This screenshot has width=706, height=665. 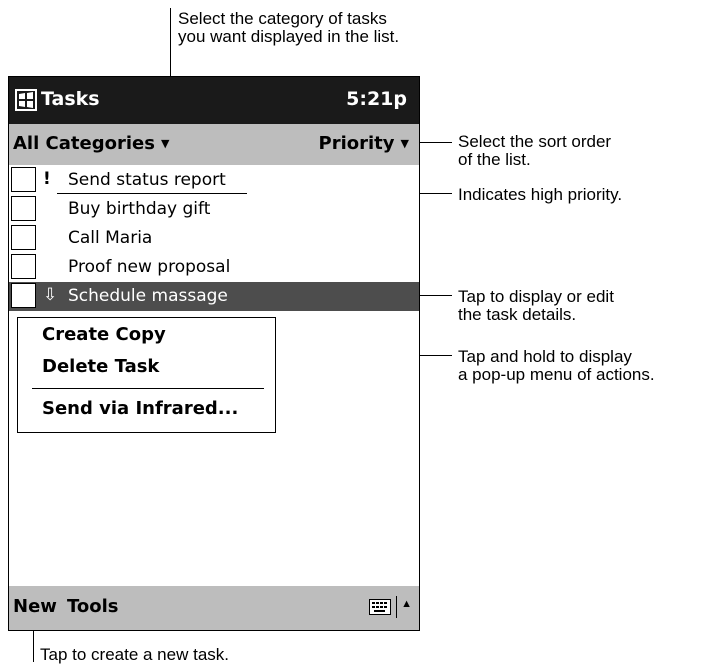 I want to click on low-priority-icon: ⇩, so click(x=50, y=295).